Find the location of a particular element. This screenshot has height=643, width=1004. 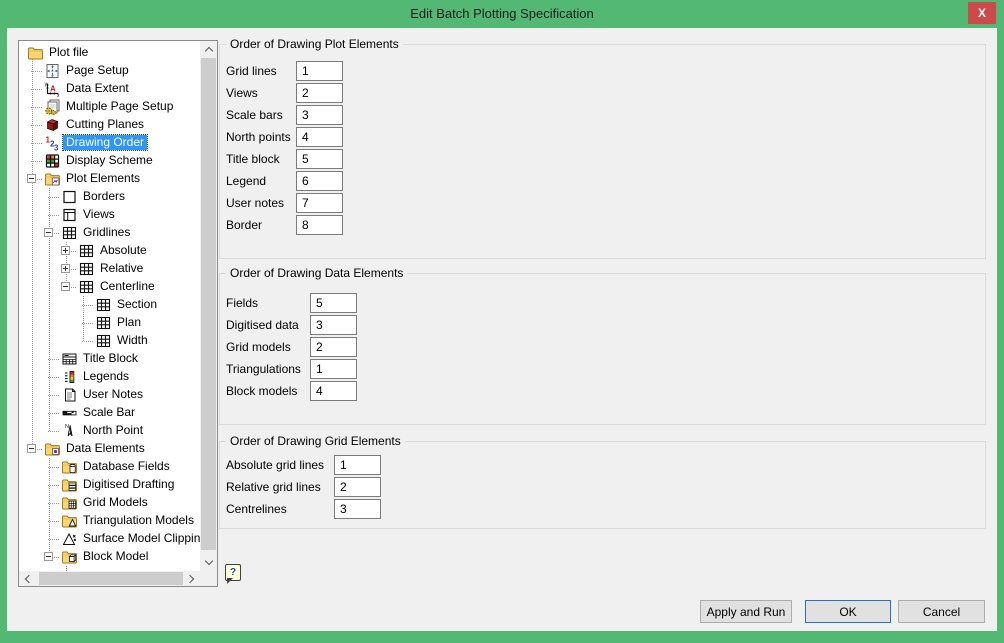

tree-item: Section is located at coordinates (109, 305).